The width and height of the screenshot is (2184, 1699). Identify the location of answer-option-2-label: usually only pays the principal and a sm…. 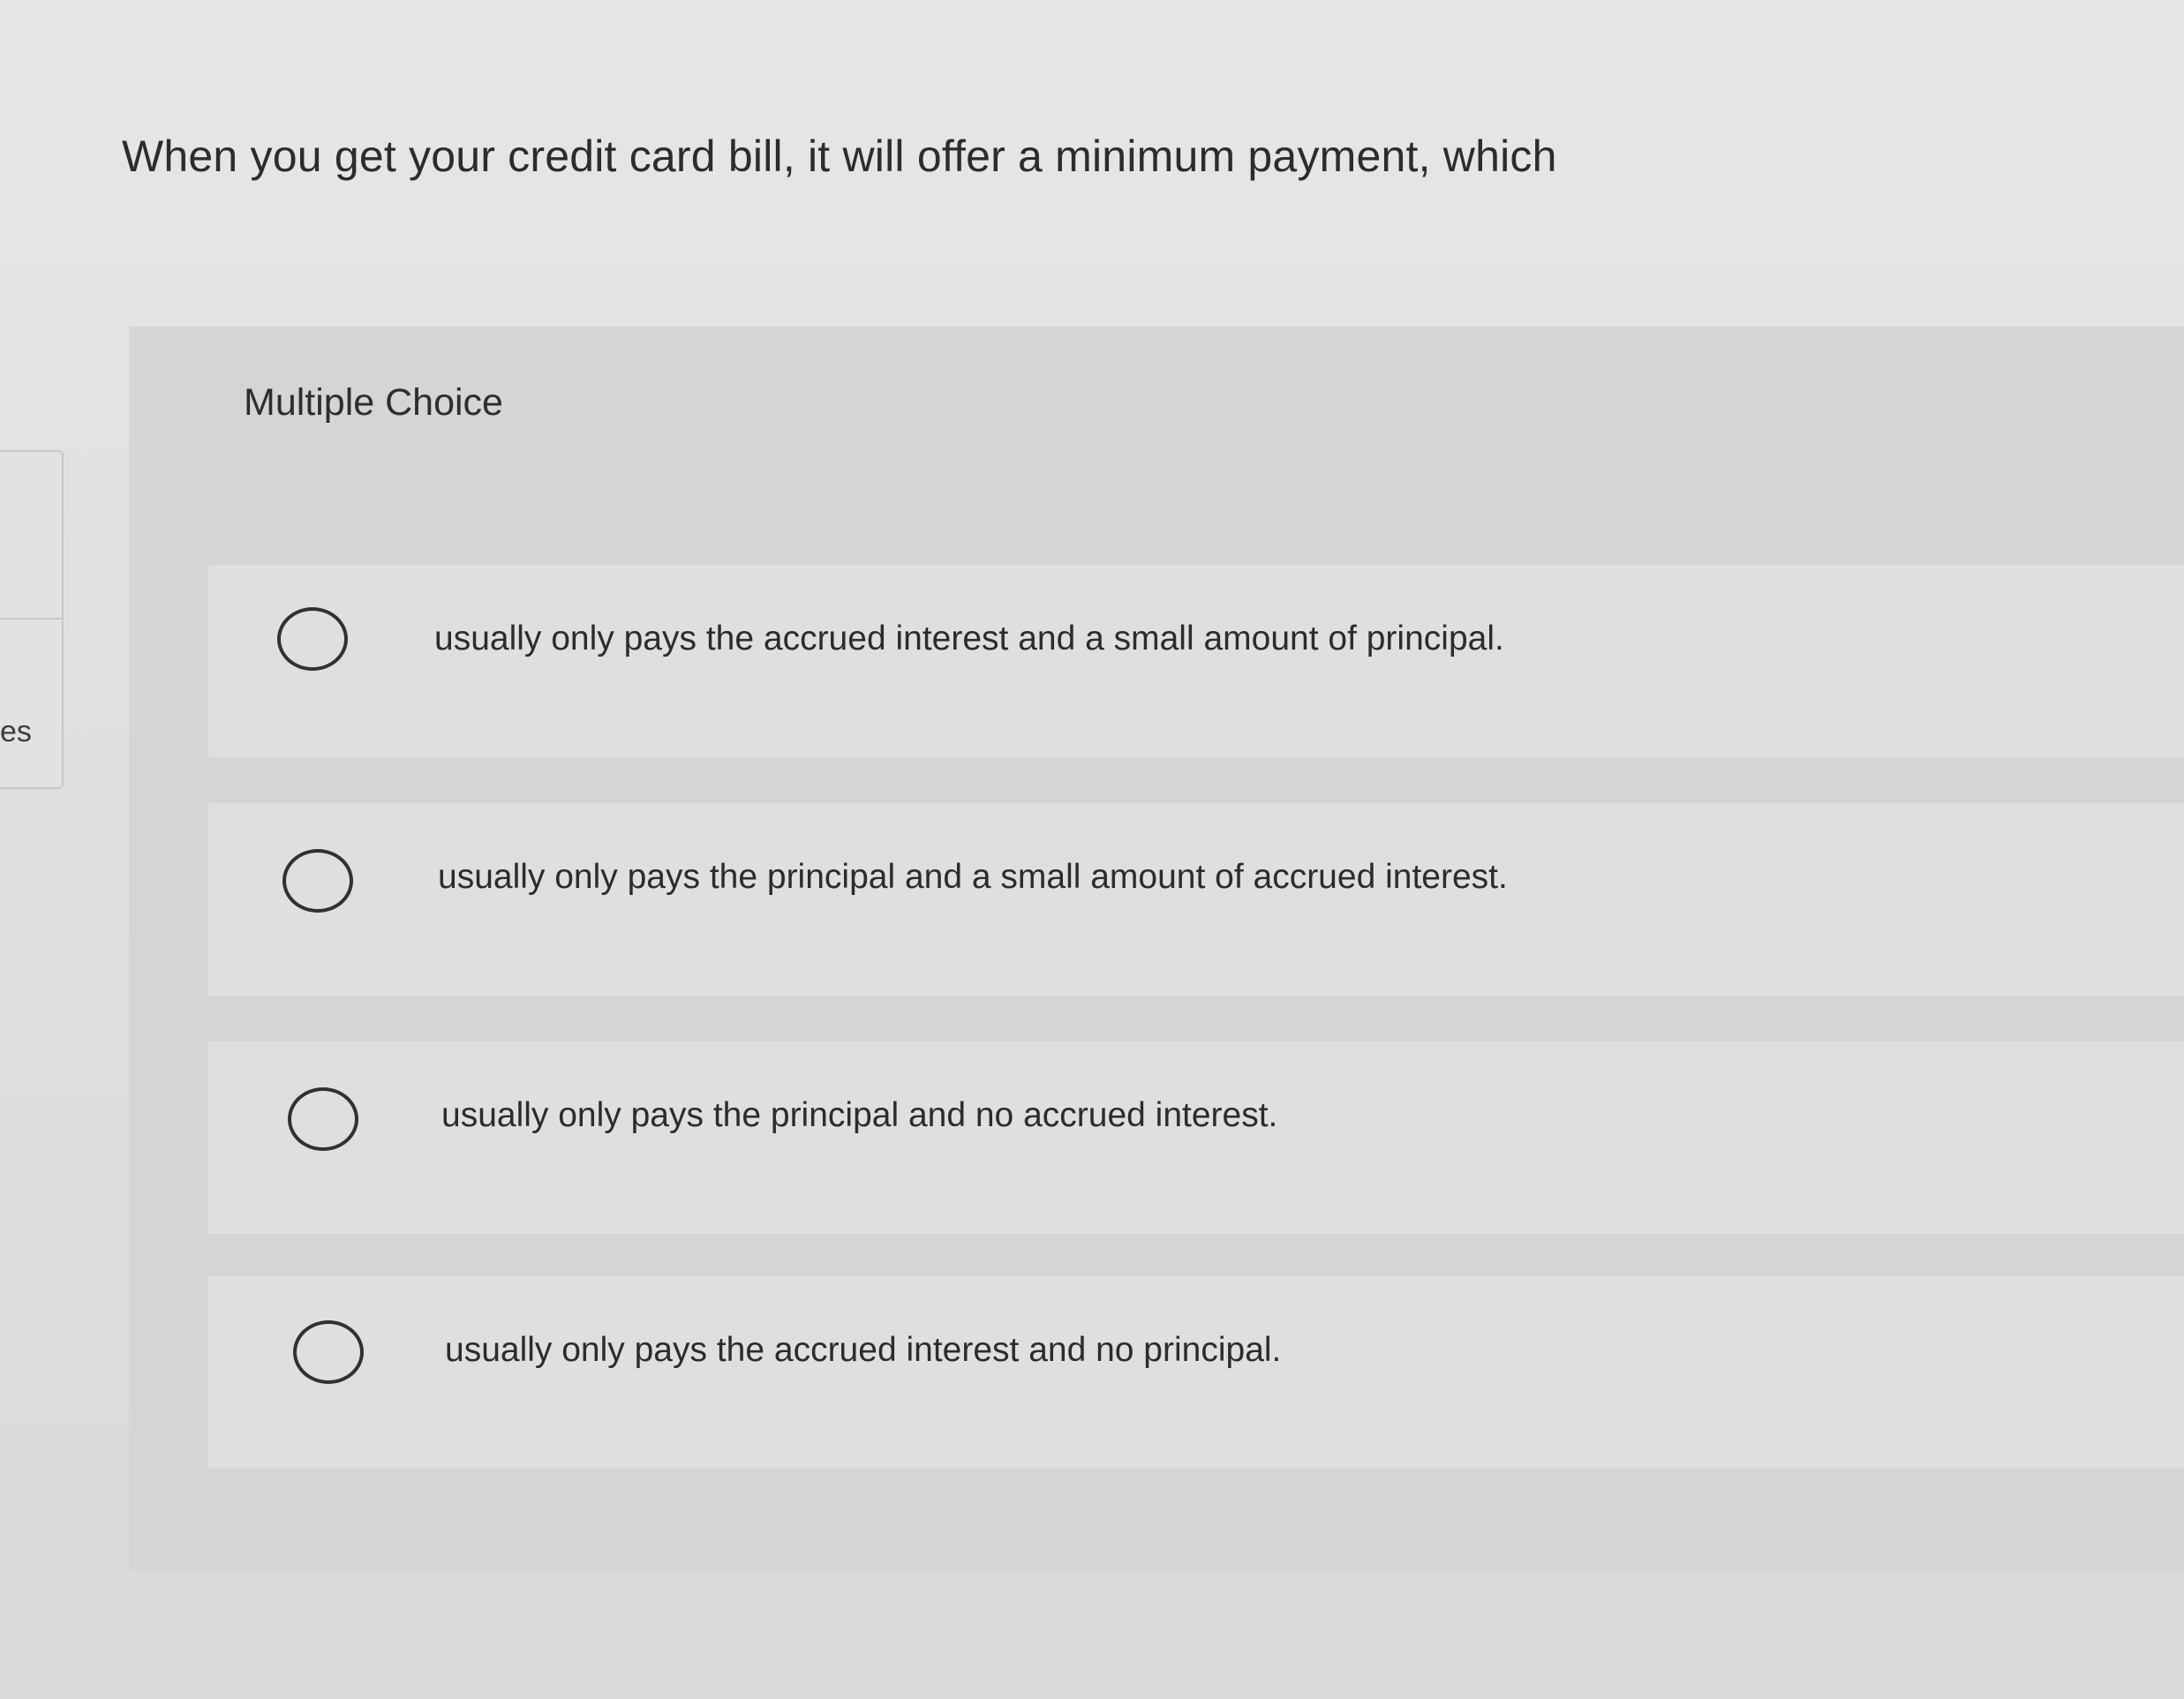
(973, 877).